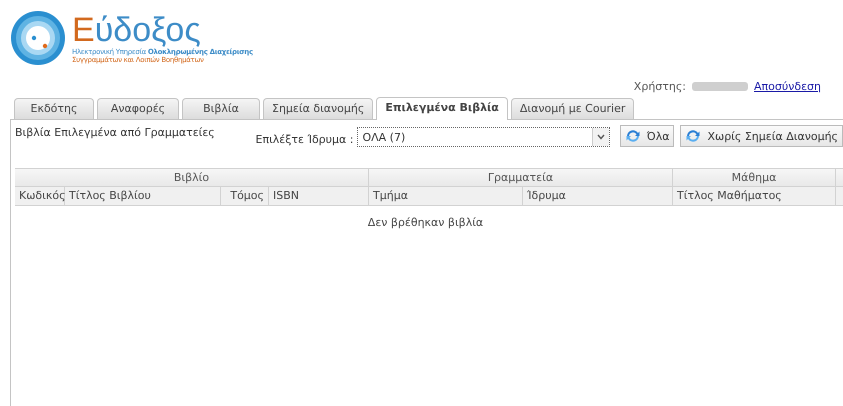  What do you see at coordinates (143, 196) in the screenshot?
I see `column-header: Τίτλος Βιβλίου` at bounding box center [143, 196].